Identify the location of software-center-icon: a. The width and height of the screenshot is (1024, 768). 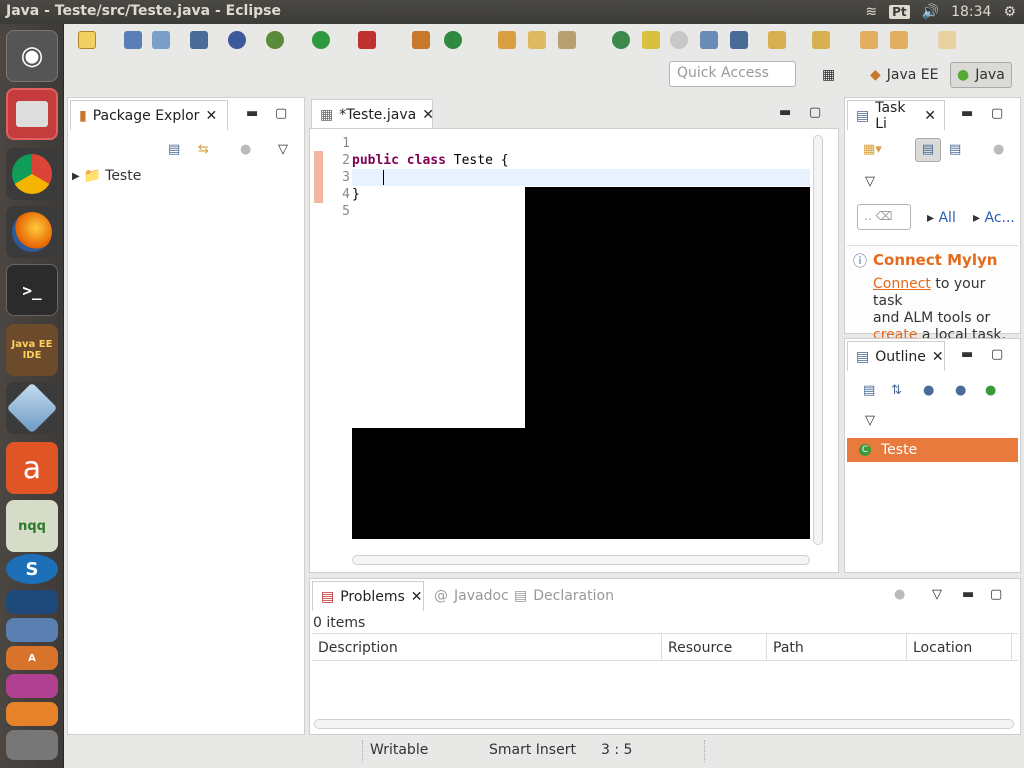
(32, 468).